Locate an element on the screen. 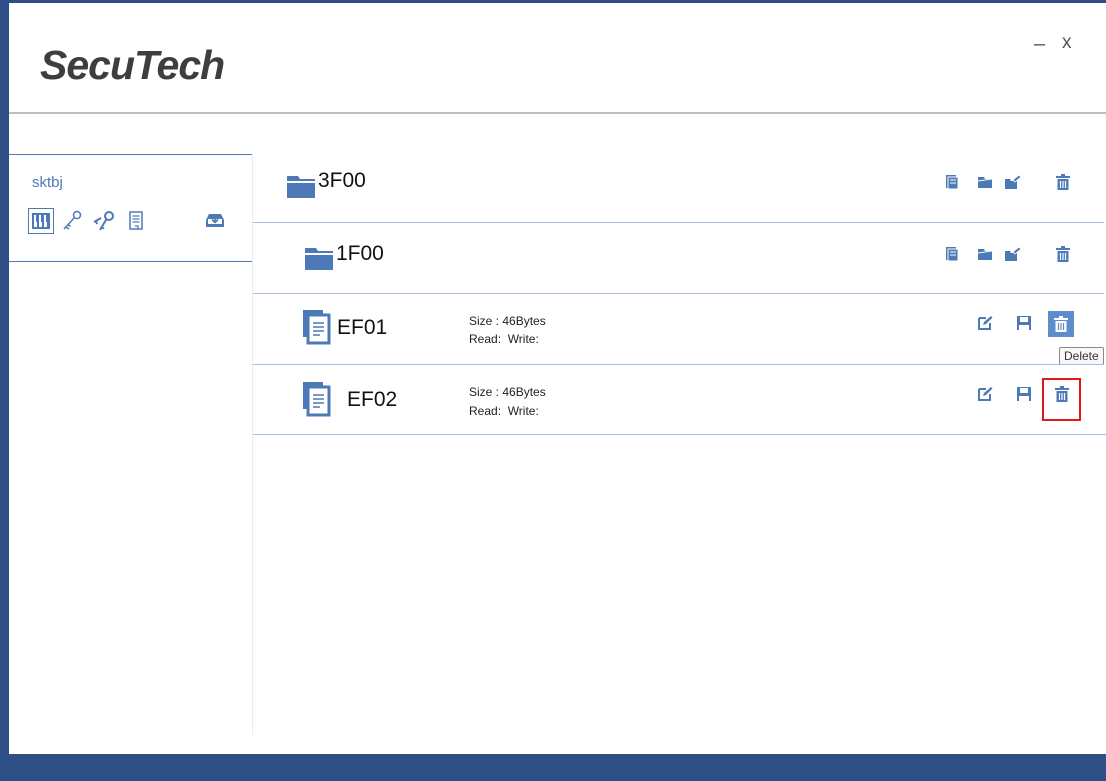 This screenshot has width=1106, height=781. key-icon is located at coordinates (72, 220).